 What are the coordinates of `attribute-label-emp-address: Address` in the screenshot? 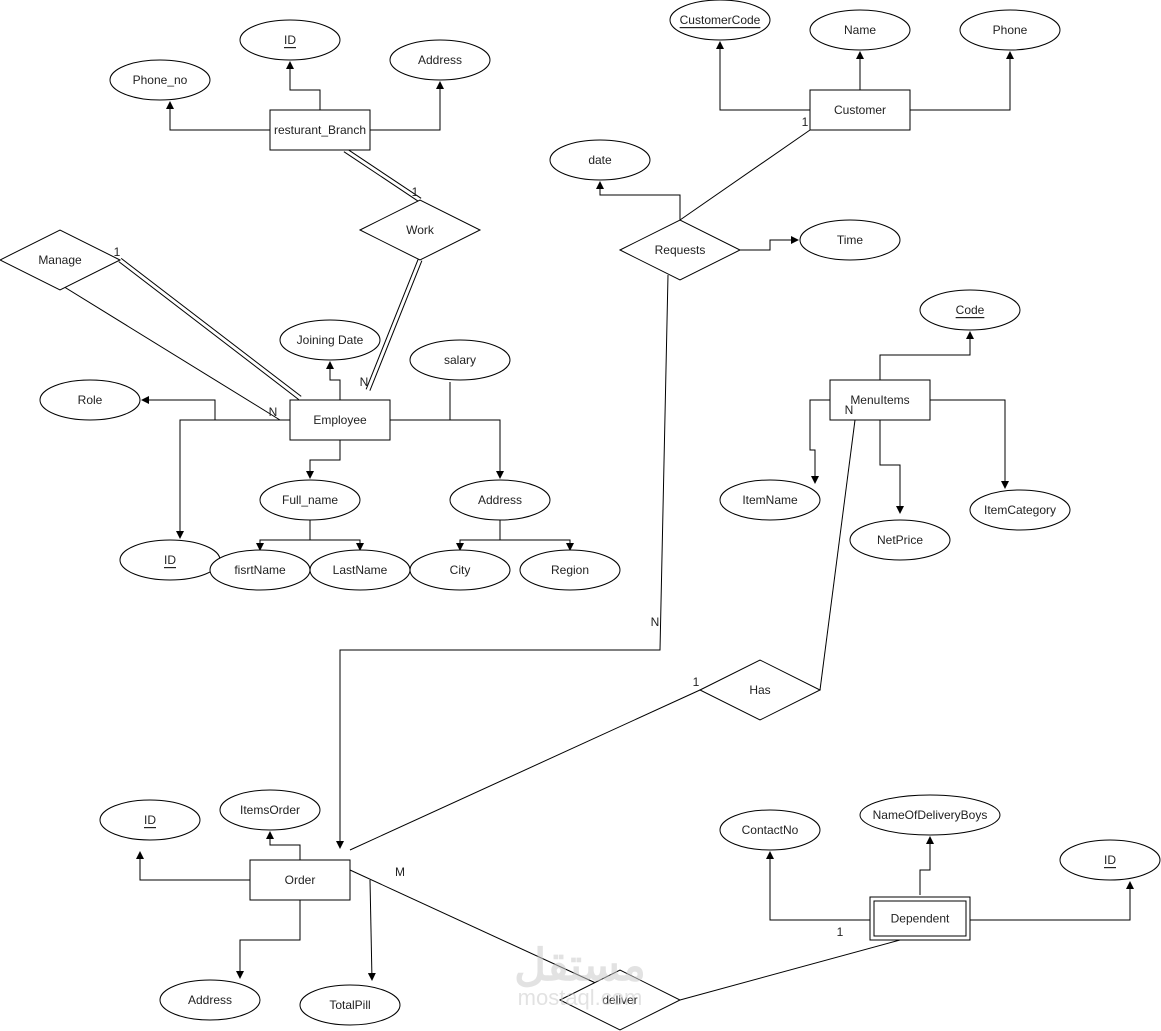 It's located at (500, 500).